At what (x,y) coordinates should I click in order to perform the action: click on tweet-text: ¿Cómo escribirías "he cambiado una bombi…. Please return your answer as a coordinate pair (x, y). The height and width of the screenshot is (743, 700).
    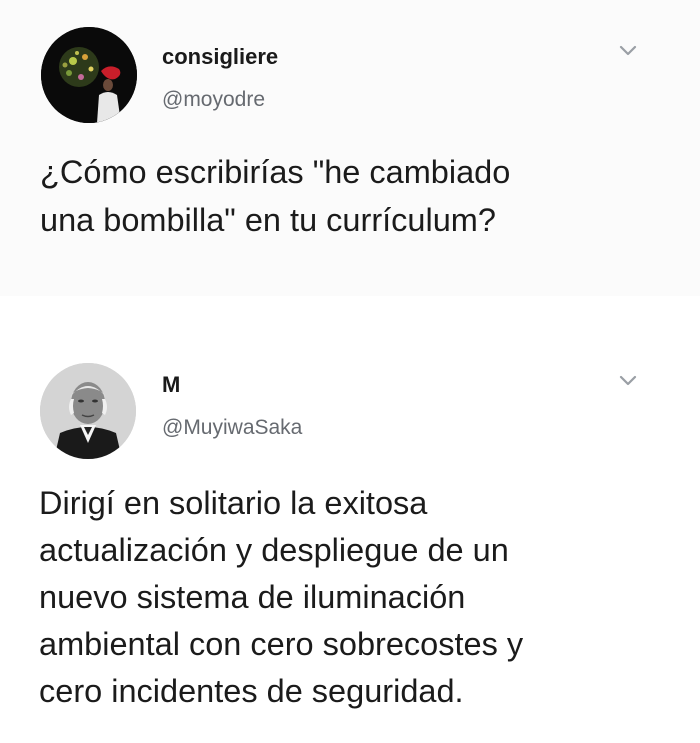
    Looking at the image, I should click on (275, 196).